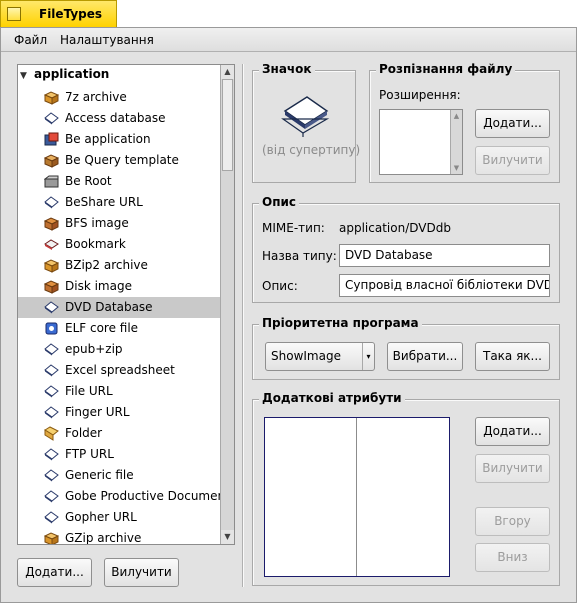 This screenshot has height=603, width=577. I want to click on query-icon, so click(51, 160).